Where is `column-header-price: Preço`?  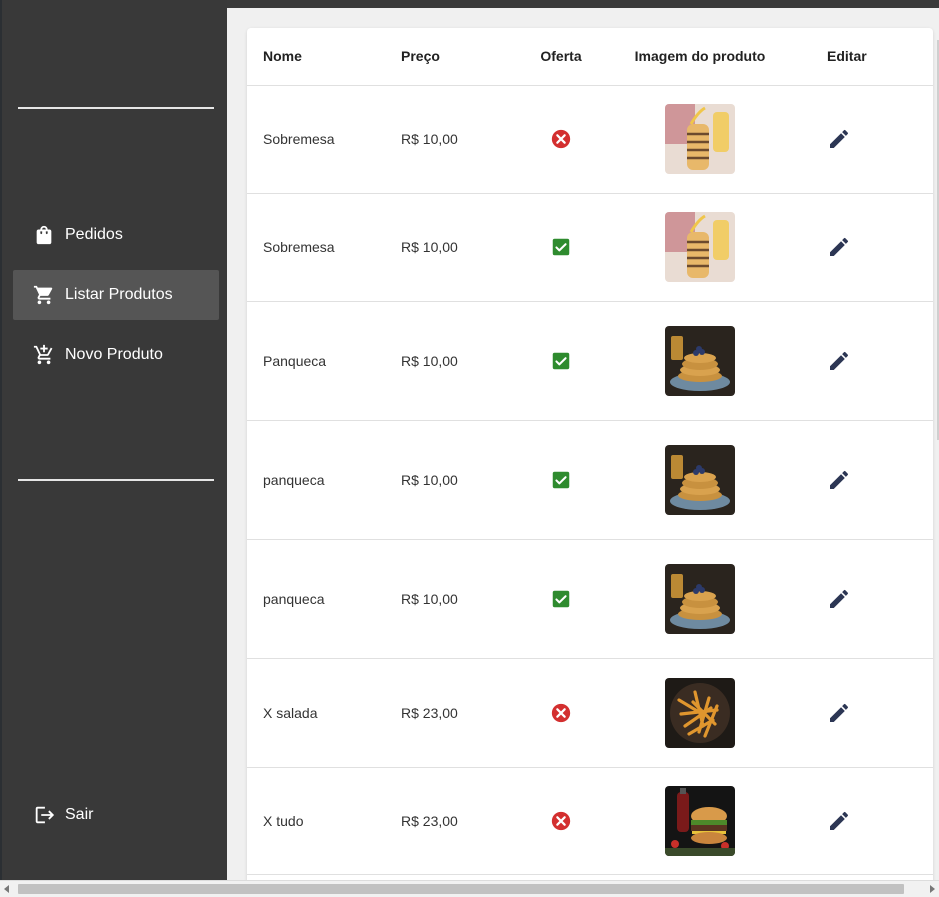
column-header-price: Preço is located at coordinates (460, 57).